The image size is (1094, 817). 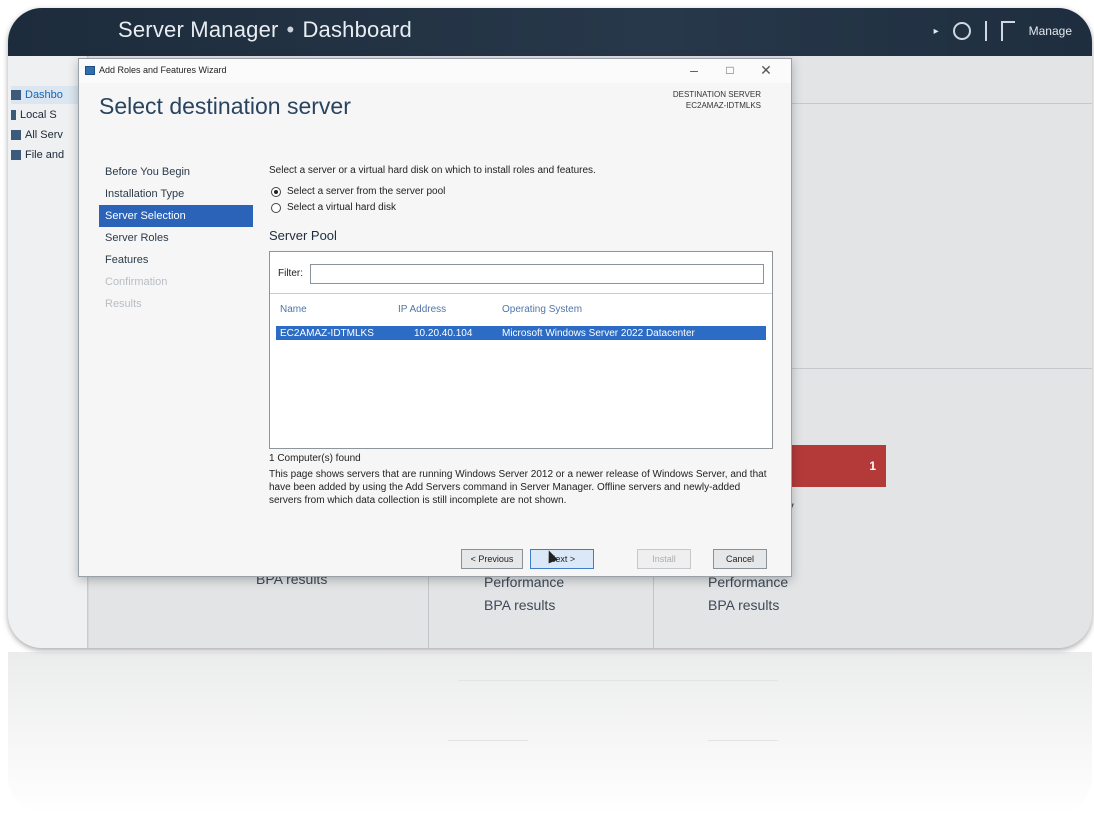 I want to click on nav-step-before-you-begin: Before You Begin, so click(x=176, y=172).